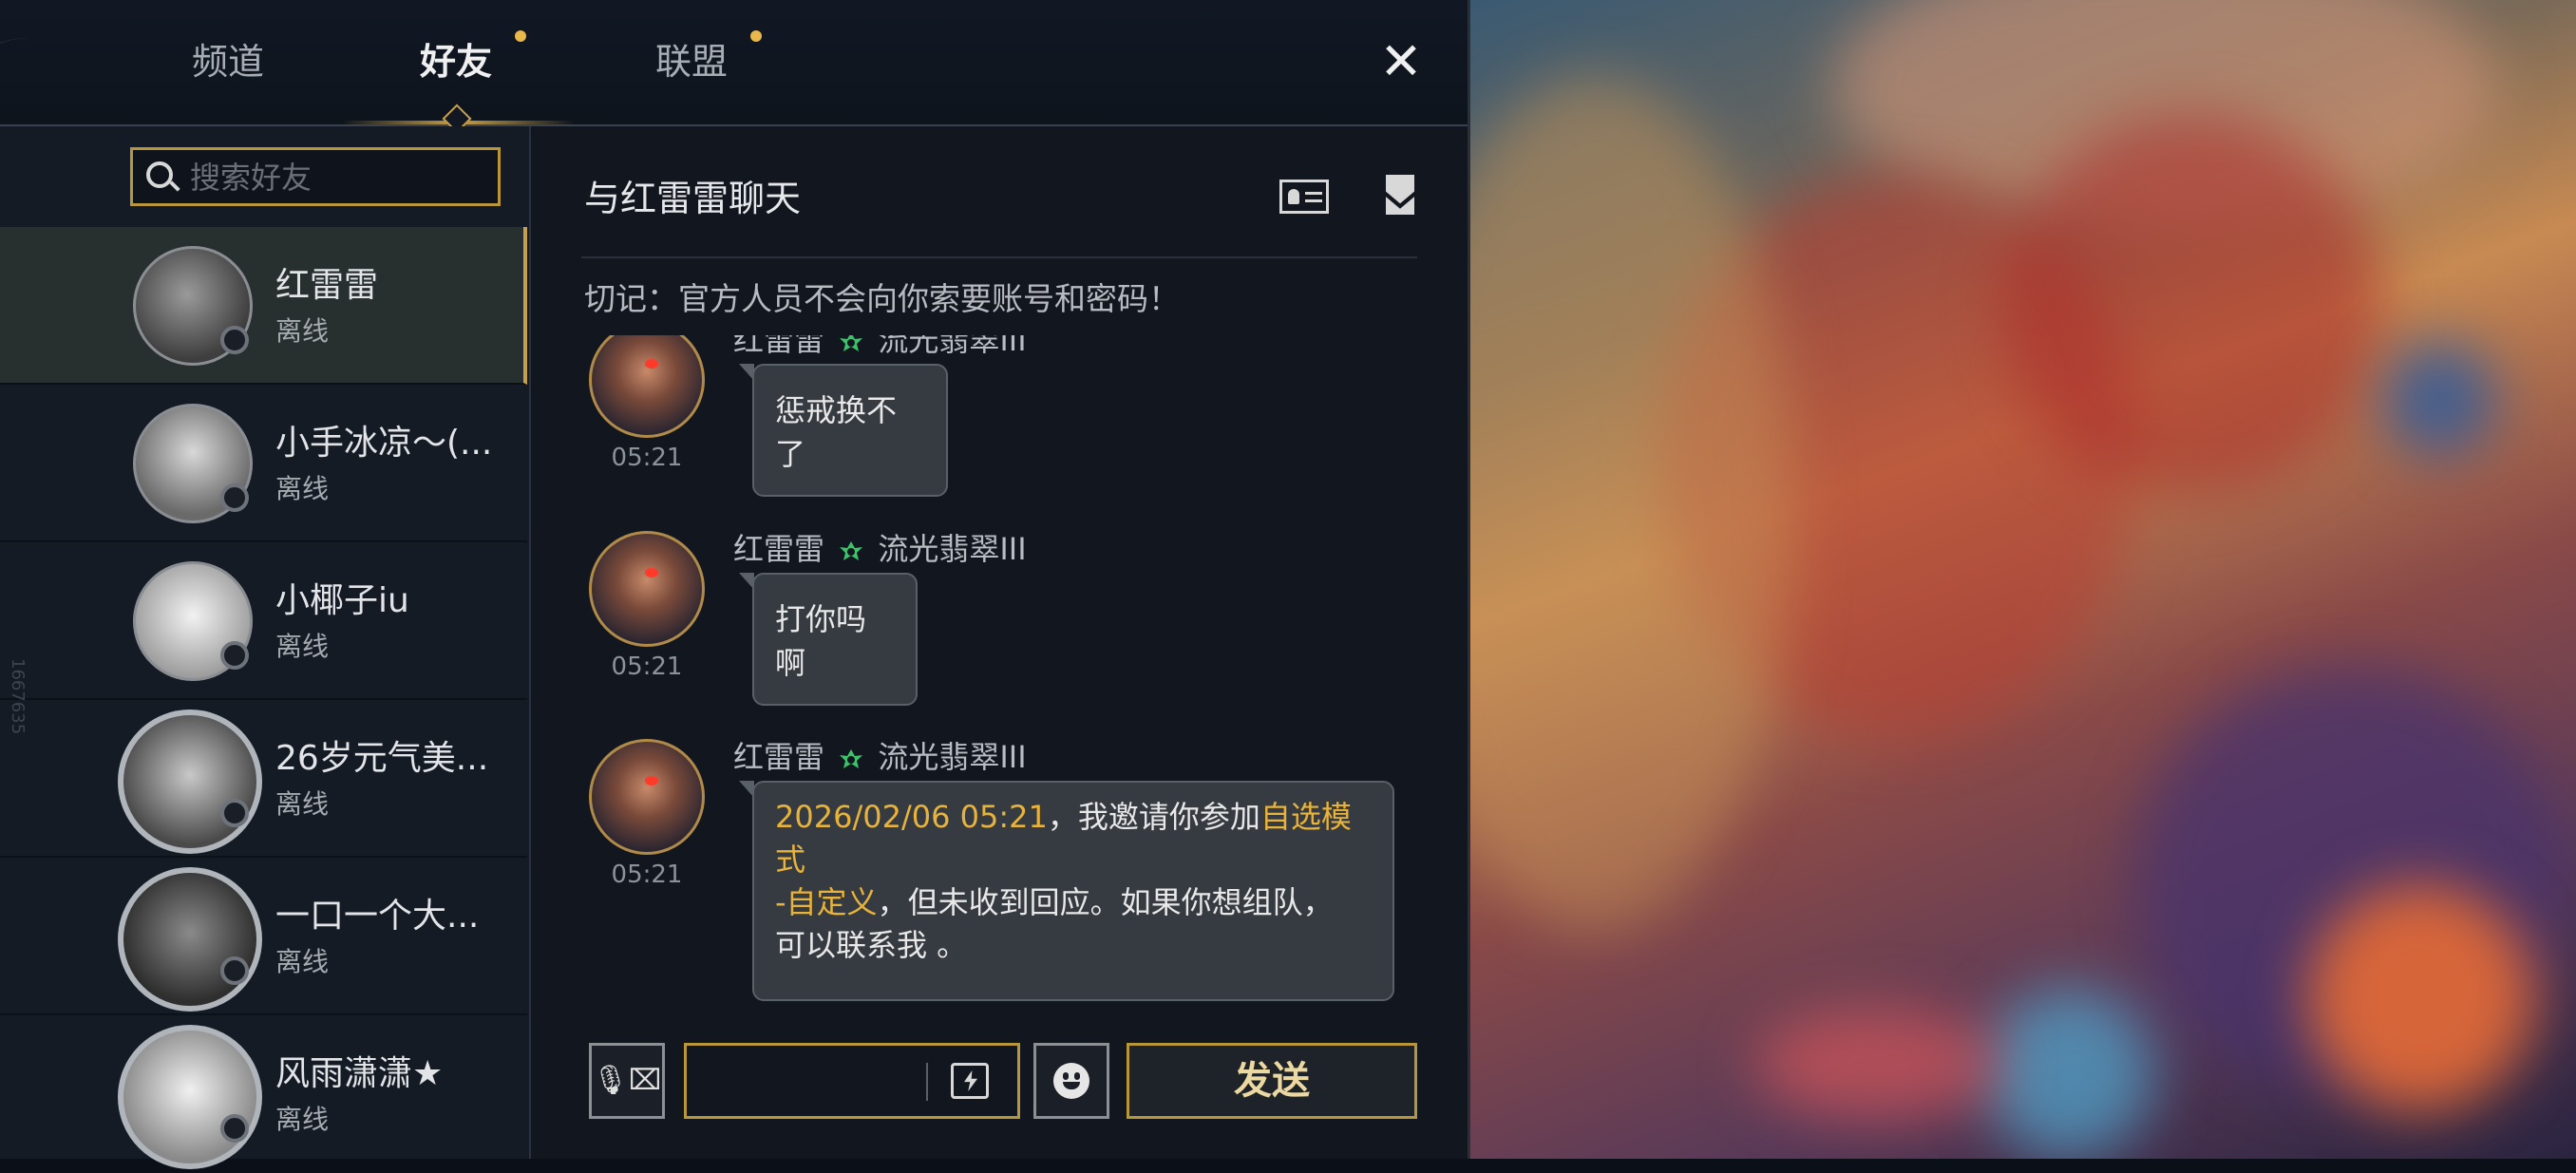 The width and height of the screenshot is (2576, 1173). I want to click on tab-alliance: 联盟, so click(698, 61).